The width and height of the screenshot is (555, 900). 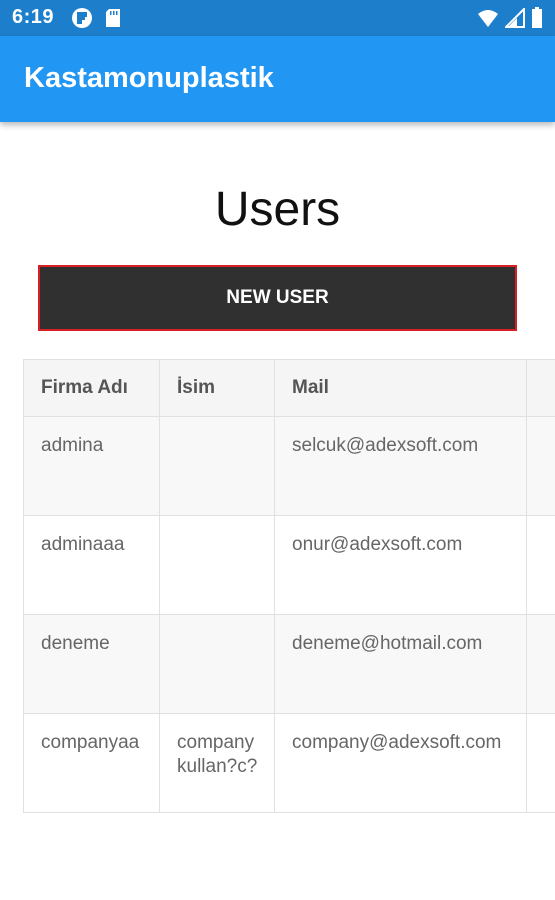 What do you see at coordinates (537, 18) in the screenshot?
I see `battery-icon` at bounding box center [537, 18].